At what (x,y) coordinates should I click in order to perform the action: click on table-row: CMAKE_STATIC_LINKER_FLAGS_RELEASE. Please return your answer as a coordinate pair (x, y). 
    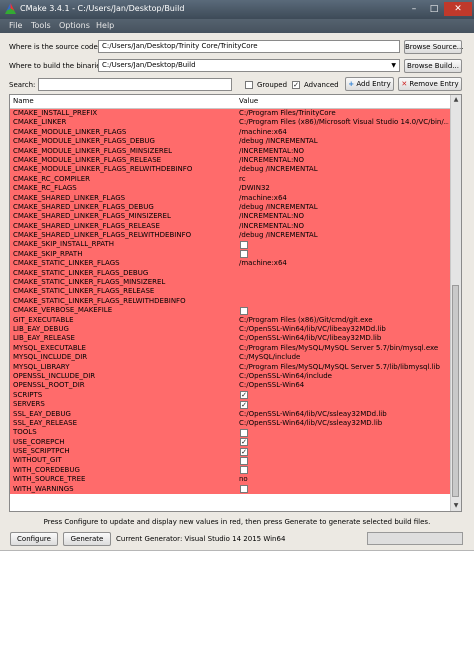
    Looking at the image, I should click on (230, 292).